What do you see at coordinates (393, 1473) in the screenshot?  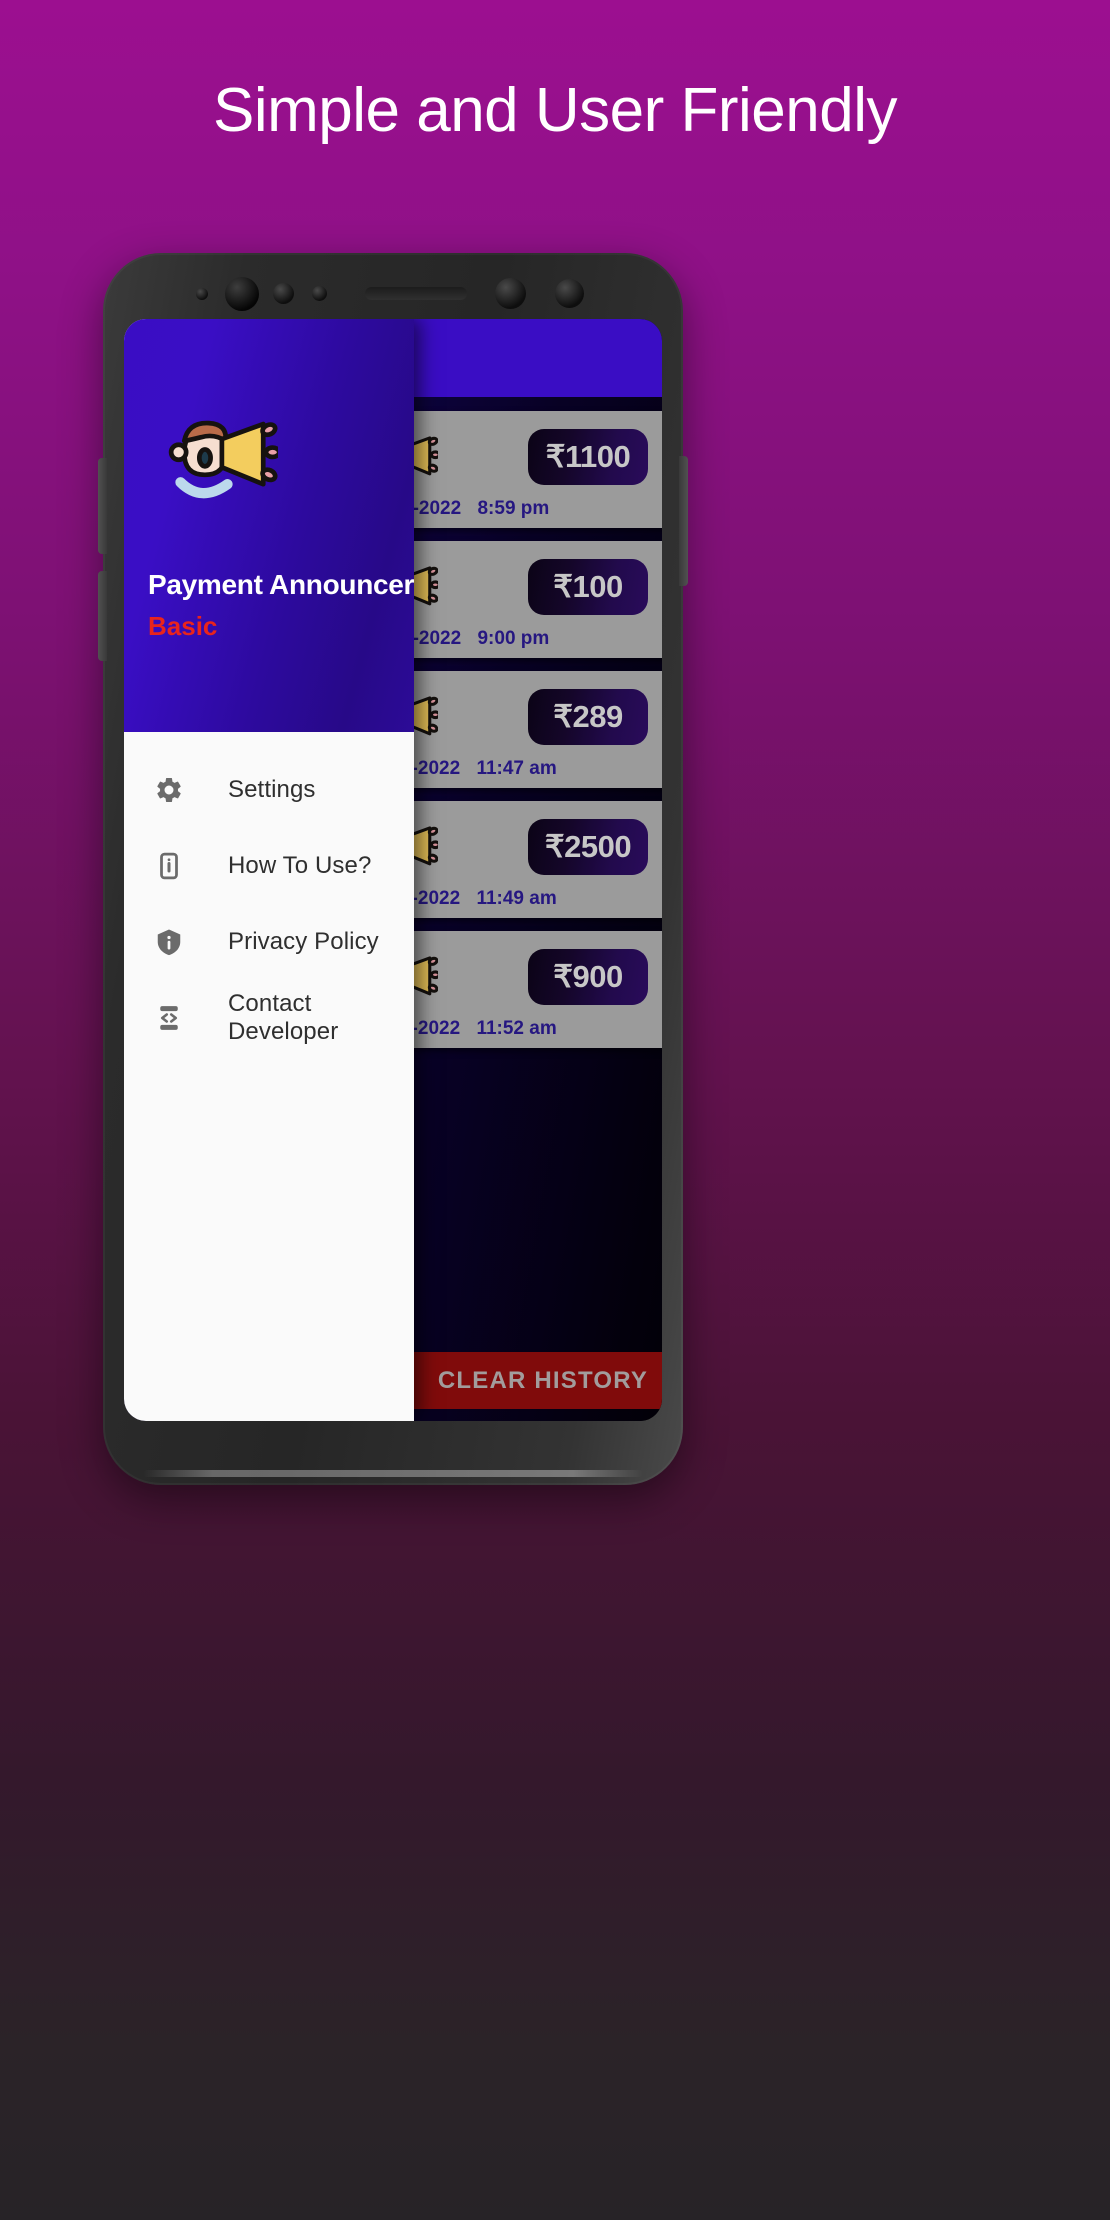 I see `phone-bottom-bezel-highlight` at bounding box center [393, 1473].